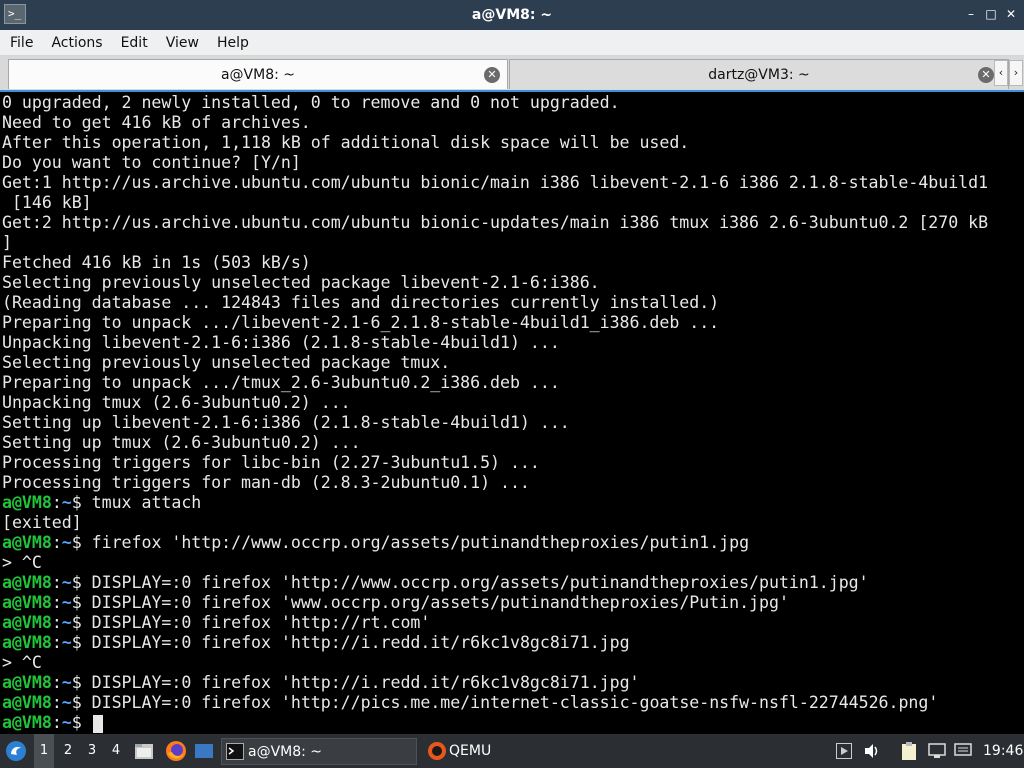 This screenshot has height=768, width=1024. Describe the element at coordinates (971, 14) in the screenshot. I see `minimize-button: –` at that location.